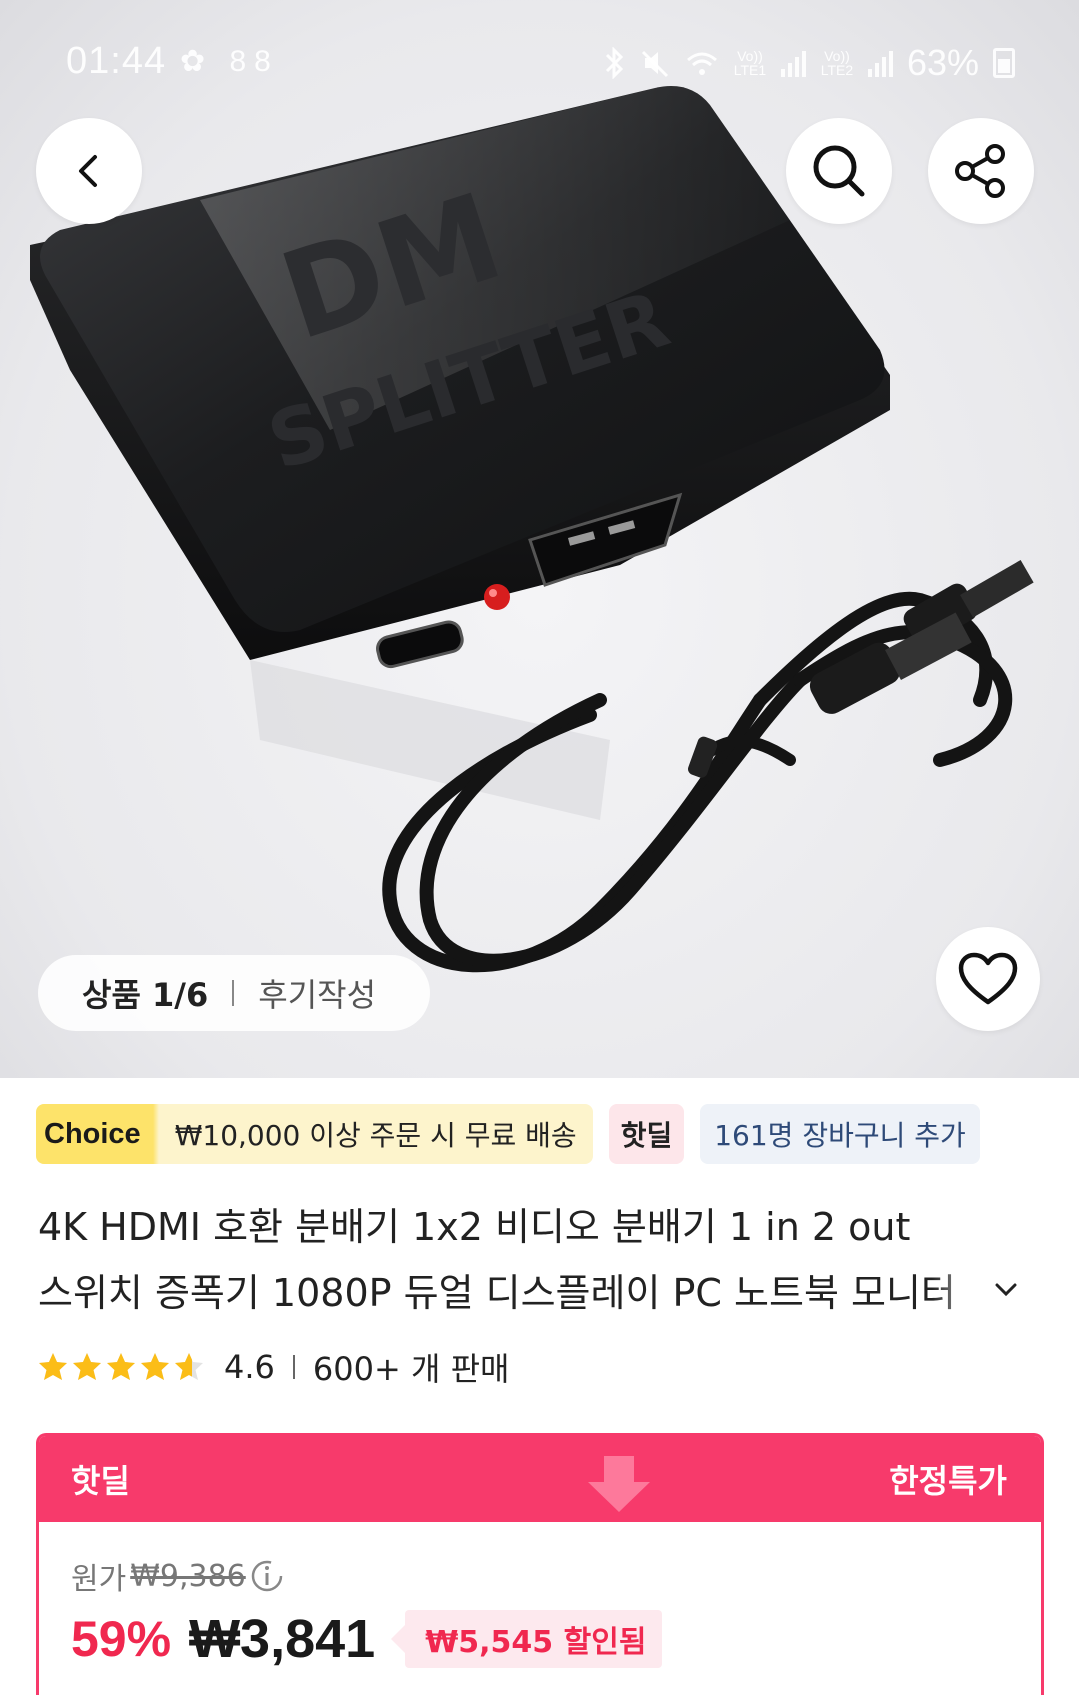  I want to click on choice-badge: Choice, so click(95, 1134).